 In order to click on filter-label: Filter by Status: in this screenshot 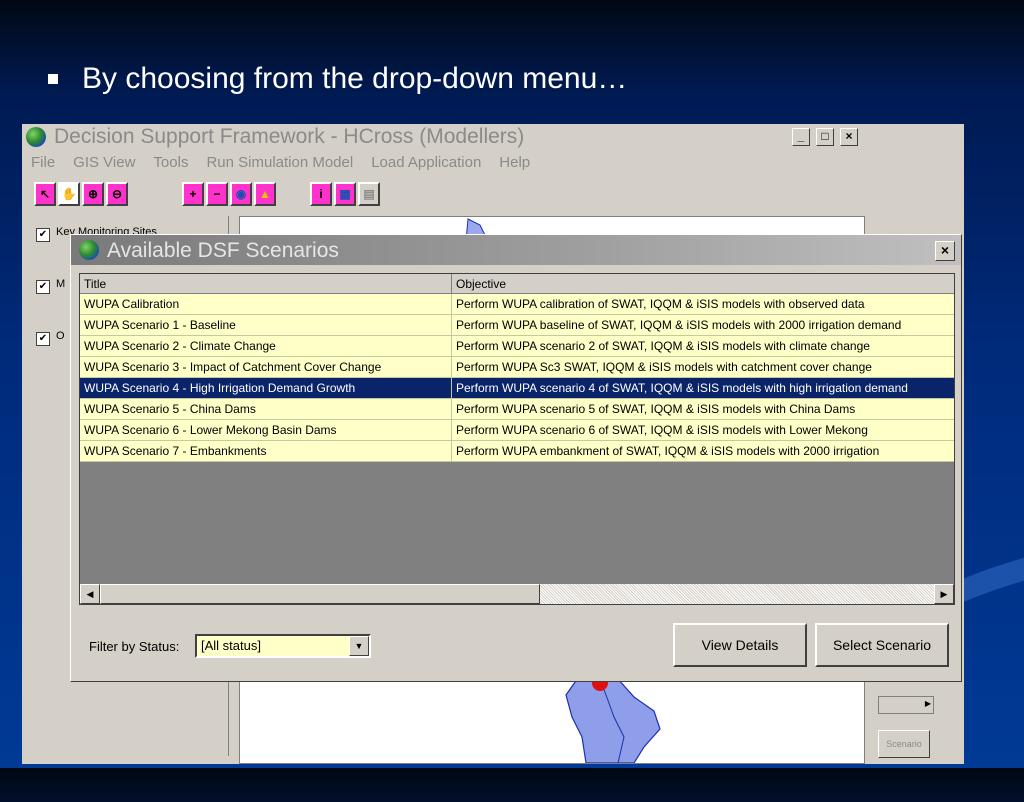, I will do `click(134, 646)`.